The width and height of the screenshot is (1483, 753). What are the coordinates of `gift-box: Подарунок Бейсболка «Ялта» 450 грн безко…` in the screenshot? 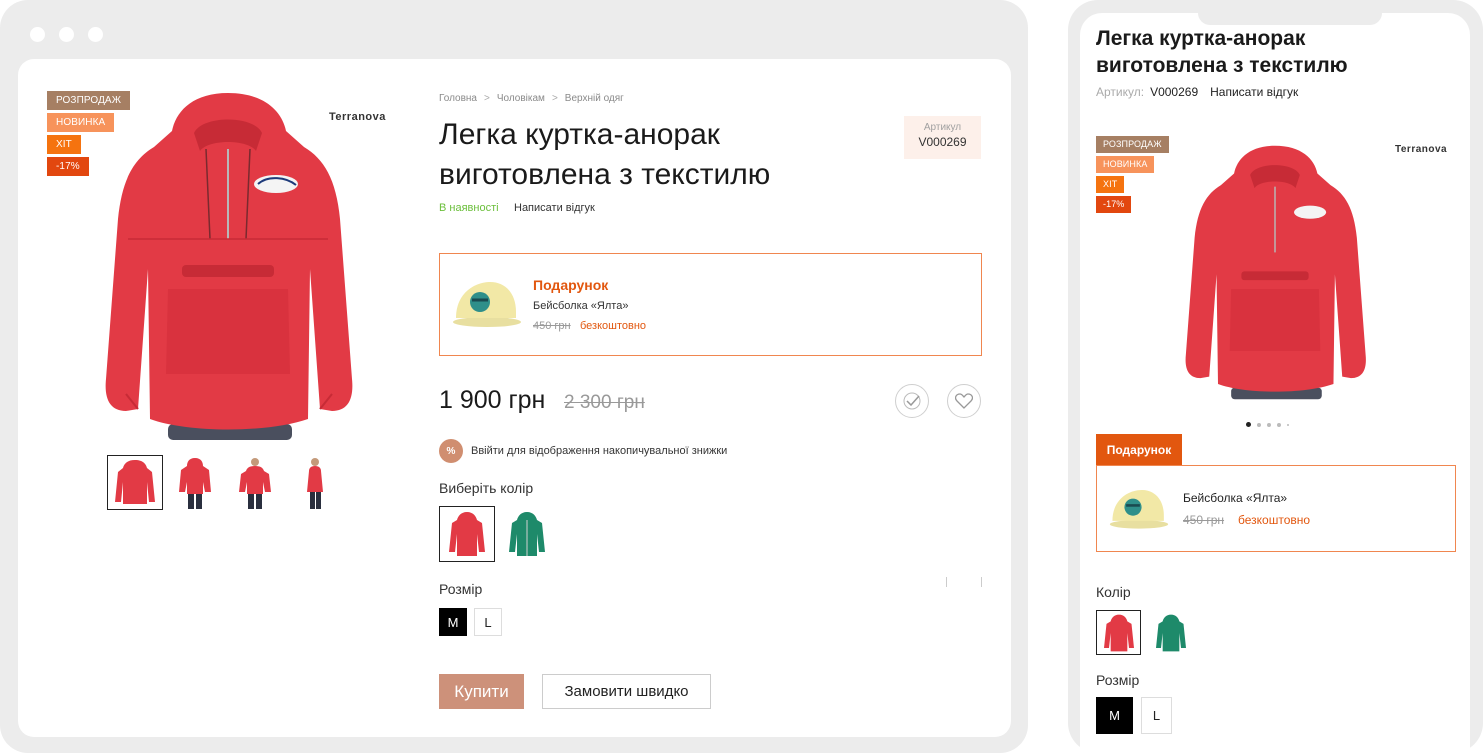 It's located at (710, 304).